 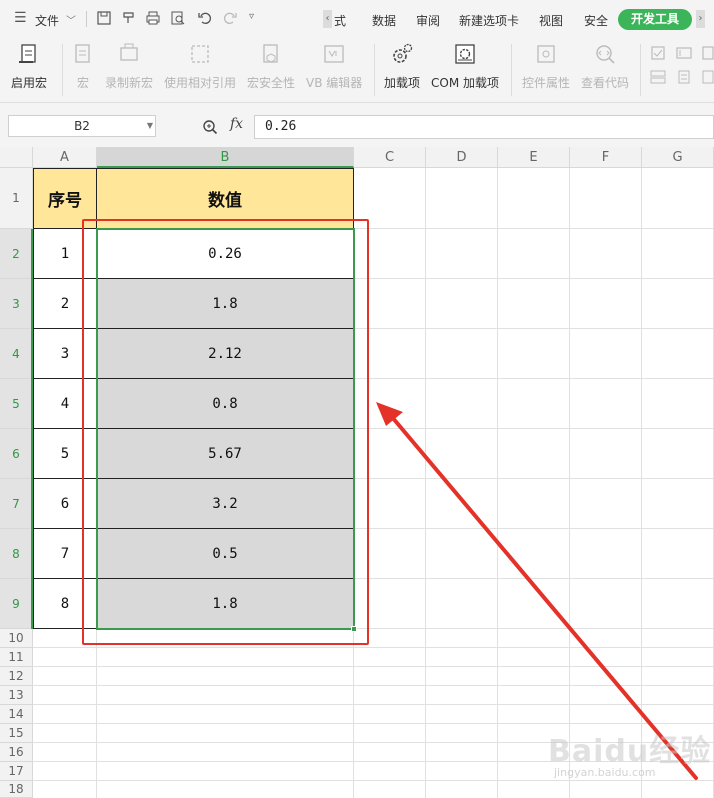 What do you see at coordinates (605, 772) in the screenshot?
I see `watermark-url: jingyan.baidu.com` at bounding box center [605, 772].